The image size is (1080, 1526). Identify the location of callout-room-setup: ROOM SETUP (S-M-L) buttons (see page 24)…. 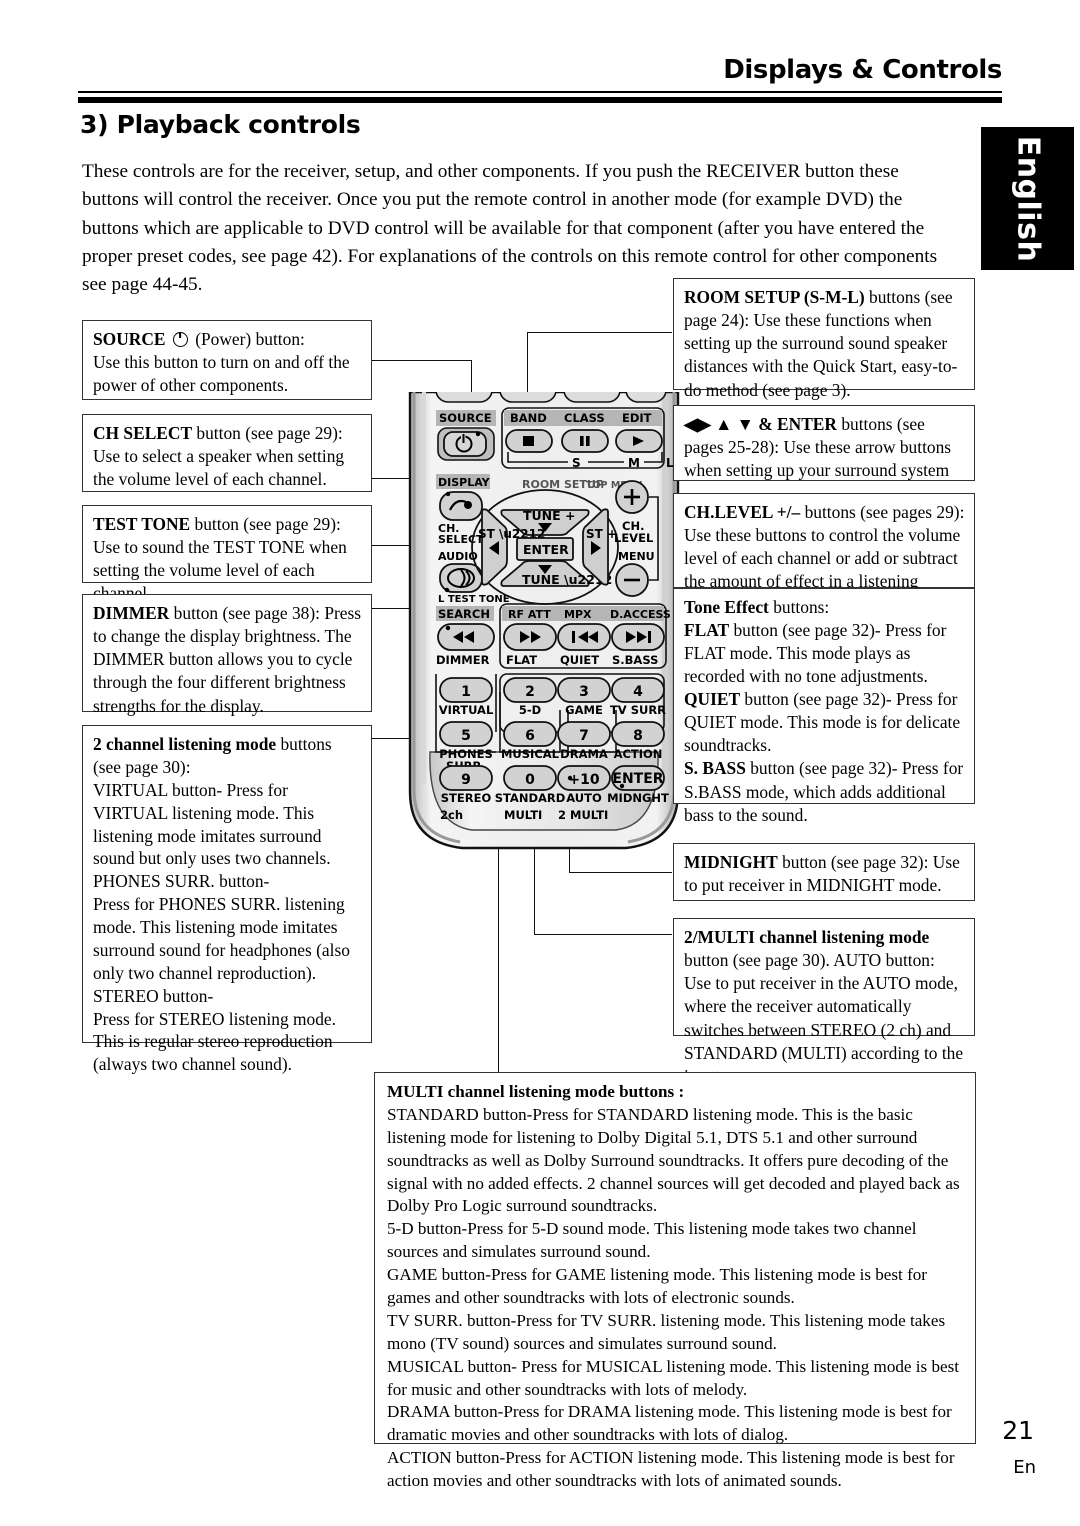
(824, 339).